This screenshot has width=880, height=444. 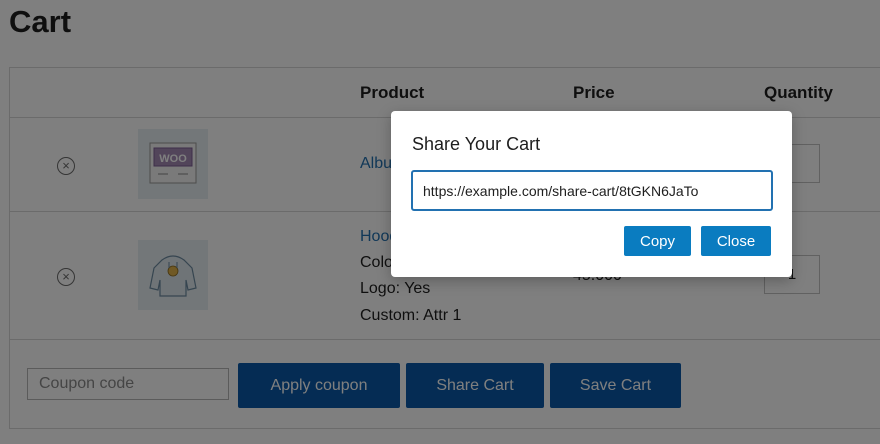 I want to click on close-button: Close, so click(x=736, y=241).